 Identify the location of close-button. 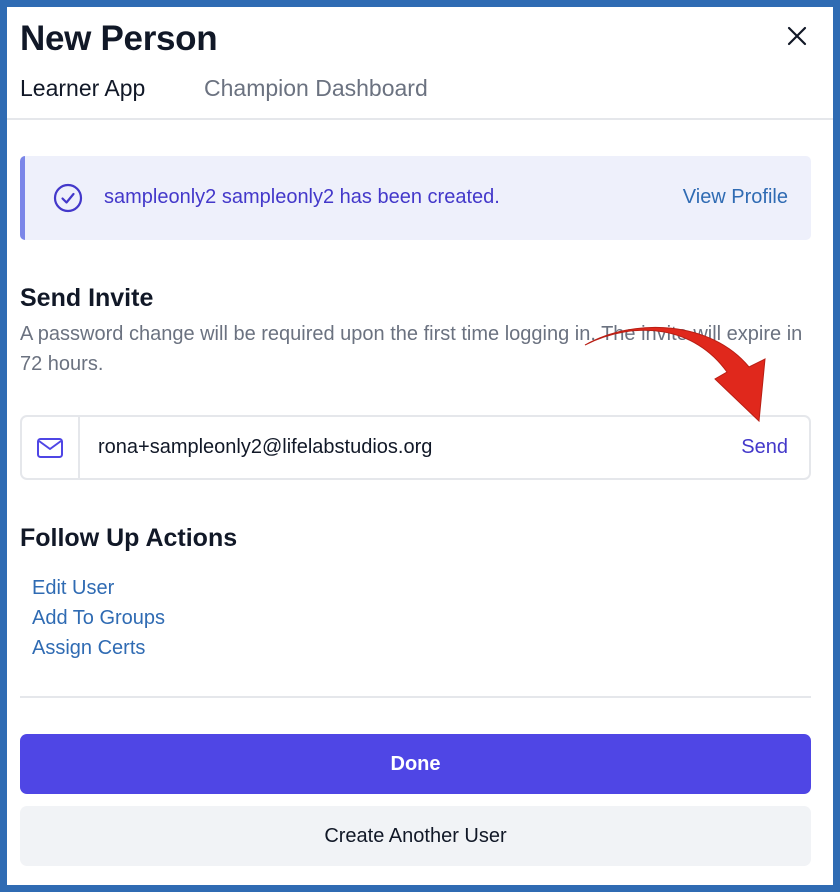
(797, 36).